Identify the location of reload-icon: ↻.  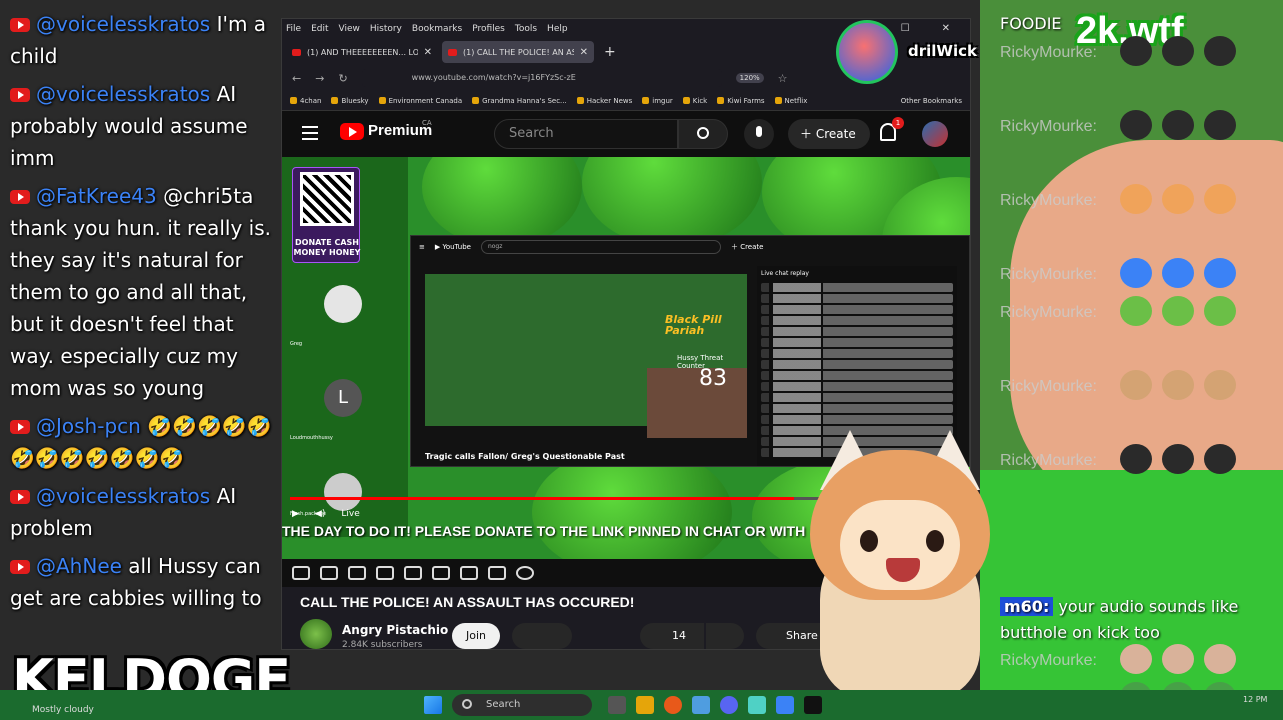
(342, 78).